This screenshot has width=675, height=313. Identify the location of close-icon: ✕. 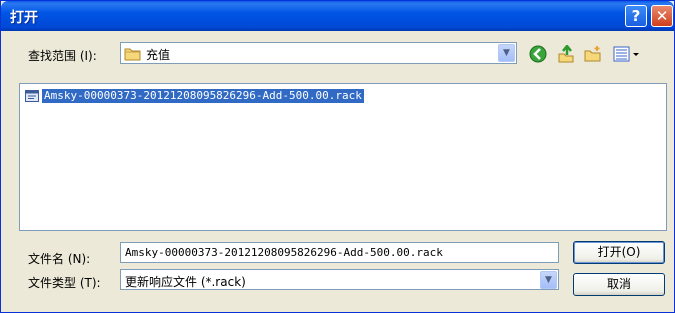
(662, 16).